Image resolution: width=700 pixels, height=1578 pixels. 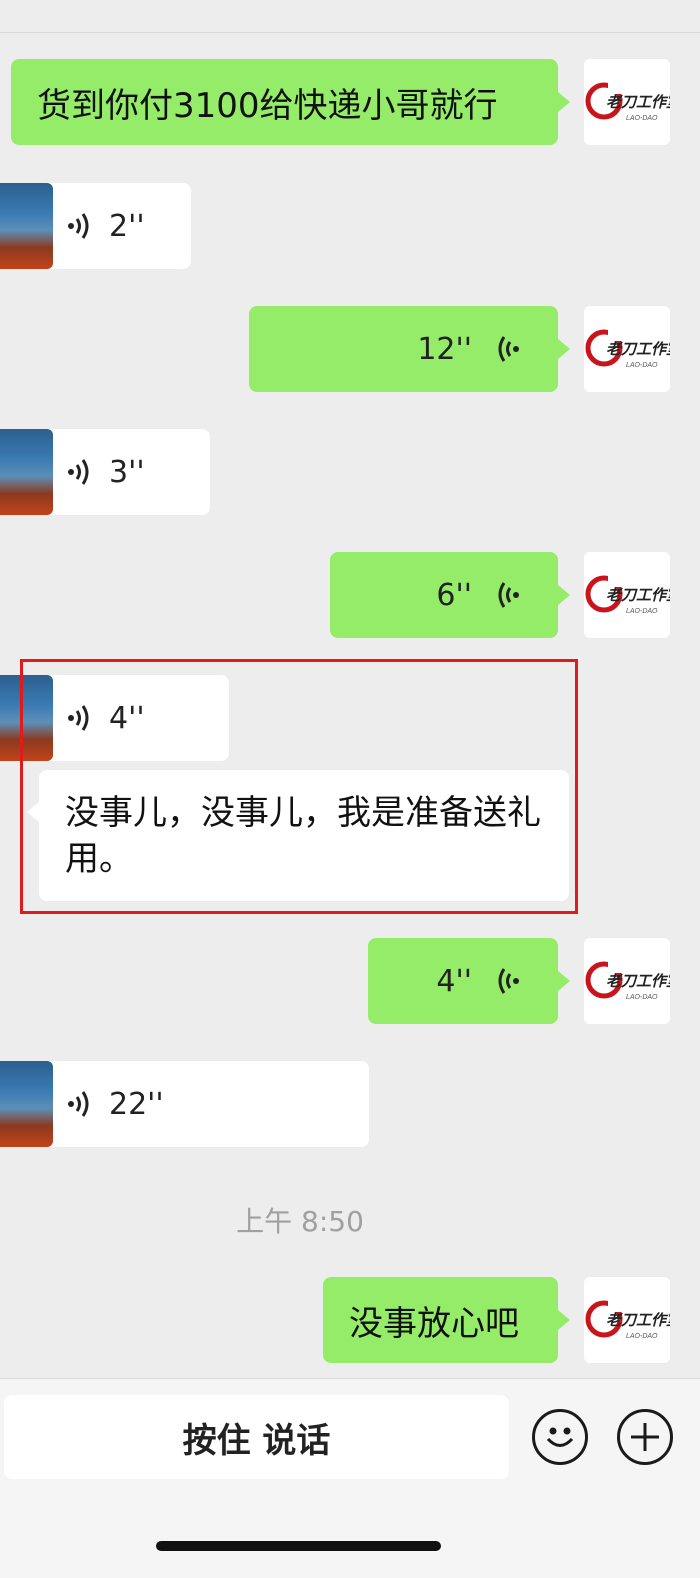 What do you see at coordinates (256, 1437) in the screenshot?
I see `hold-to-talk-button: 按住 说话` at bounding box center [256, 1437].